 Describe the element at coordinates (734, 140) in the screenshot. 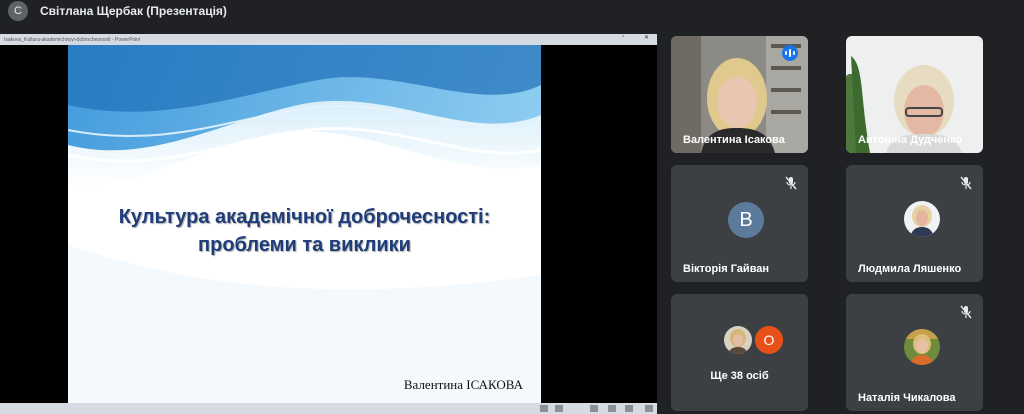

I see `participant-name: Валентина Ісакова` at that location.